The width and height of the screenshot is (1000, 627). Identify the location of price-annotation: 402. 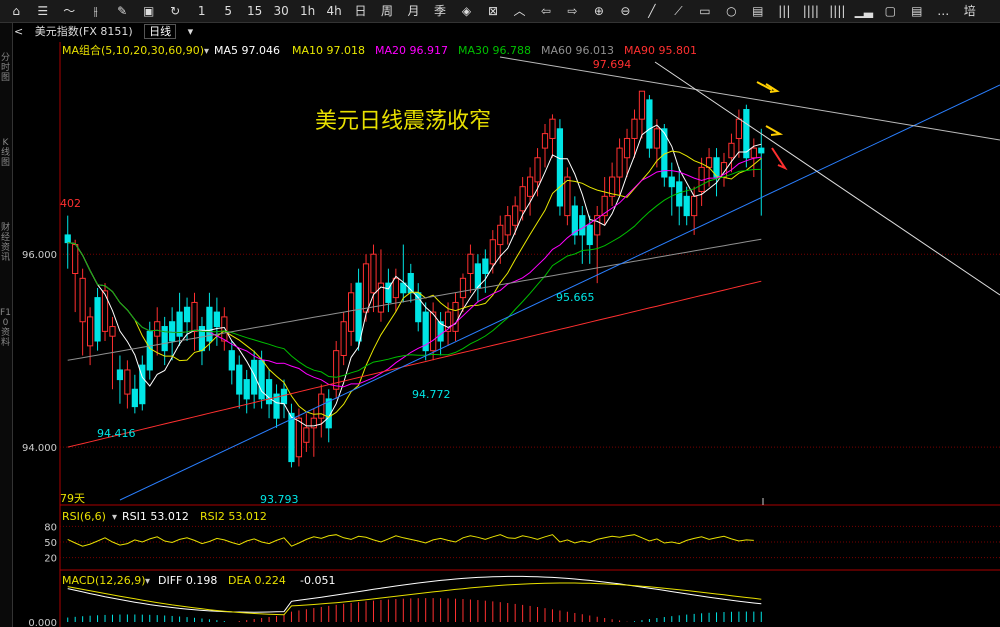
(70, 203).